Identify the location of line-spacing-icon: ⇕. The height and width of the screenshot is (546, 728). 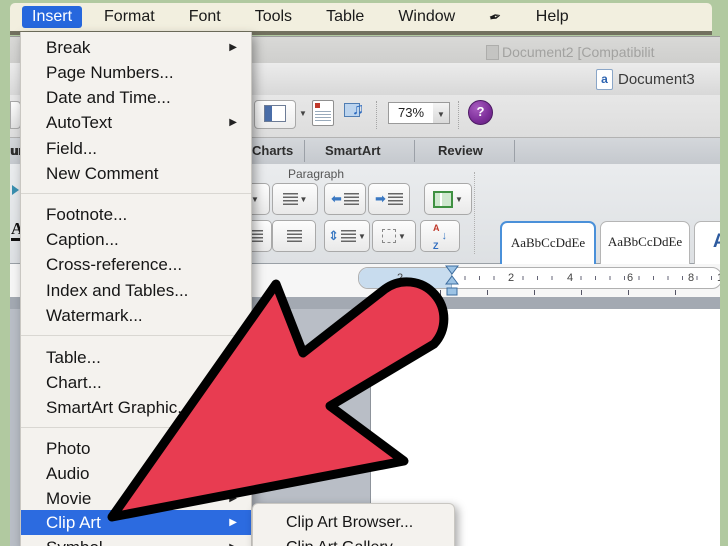
(333, 235).